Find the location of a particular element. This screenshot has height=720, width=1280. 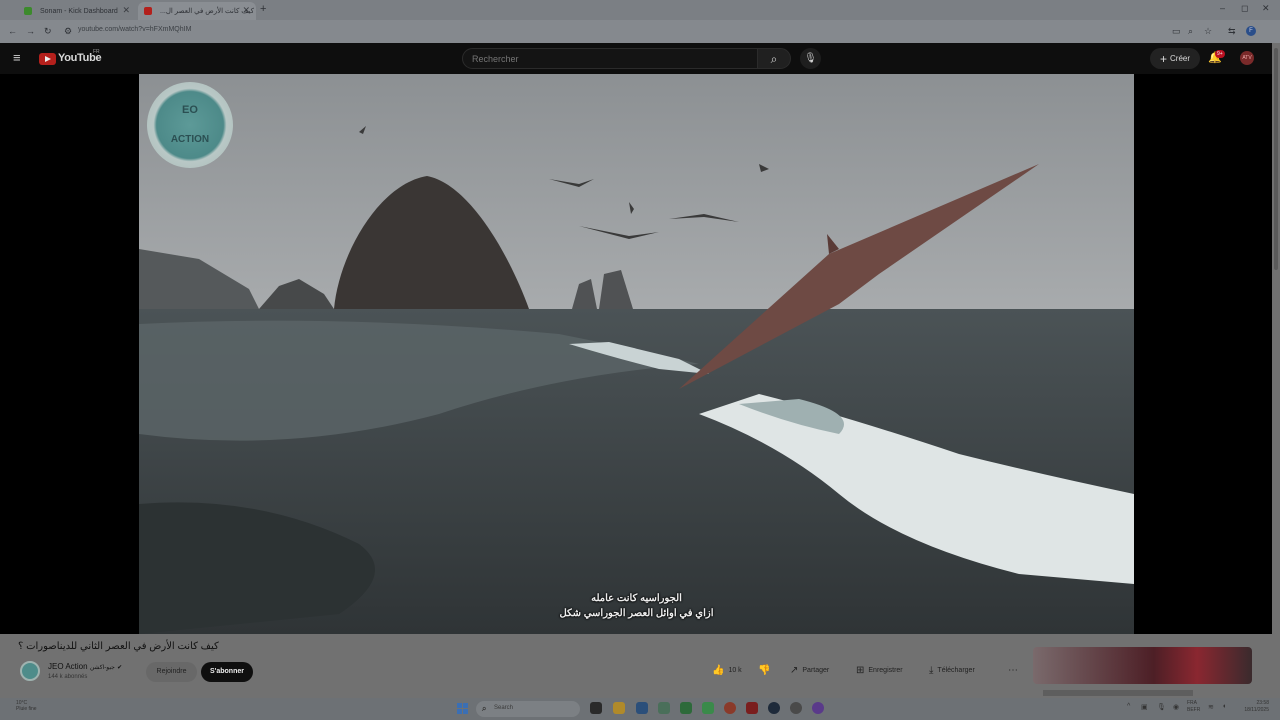

download-button: ⤓ Télécharger is located at coordinates (952, 670).